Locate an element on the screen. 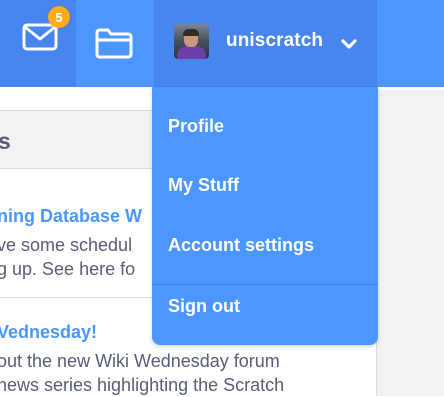 The height and width of the screenshot is (397, 444). page-background-strip is located at coordinates (410, 243).